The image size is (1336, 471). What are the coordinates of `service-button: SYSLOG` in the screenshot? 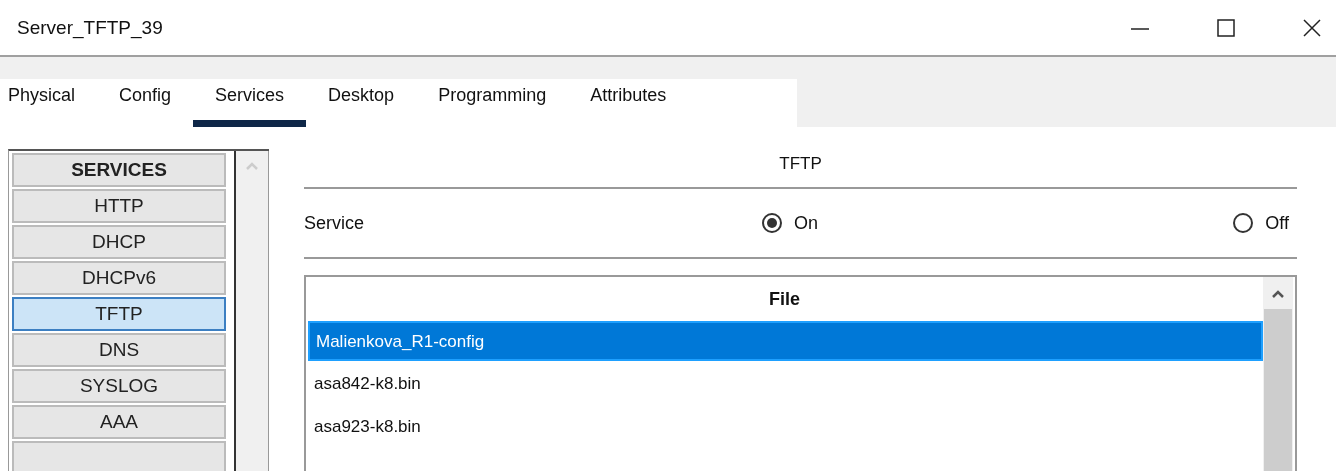 It's located at (119, 386).